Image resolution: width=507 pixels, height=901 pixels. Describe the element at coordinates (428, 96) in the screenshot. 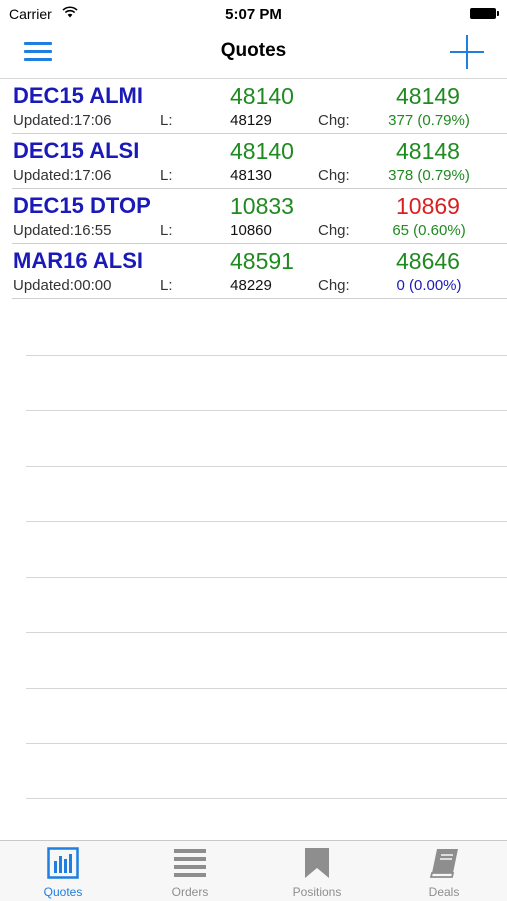

I see `ask-price: 48149` at that location.